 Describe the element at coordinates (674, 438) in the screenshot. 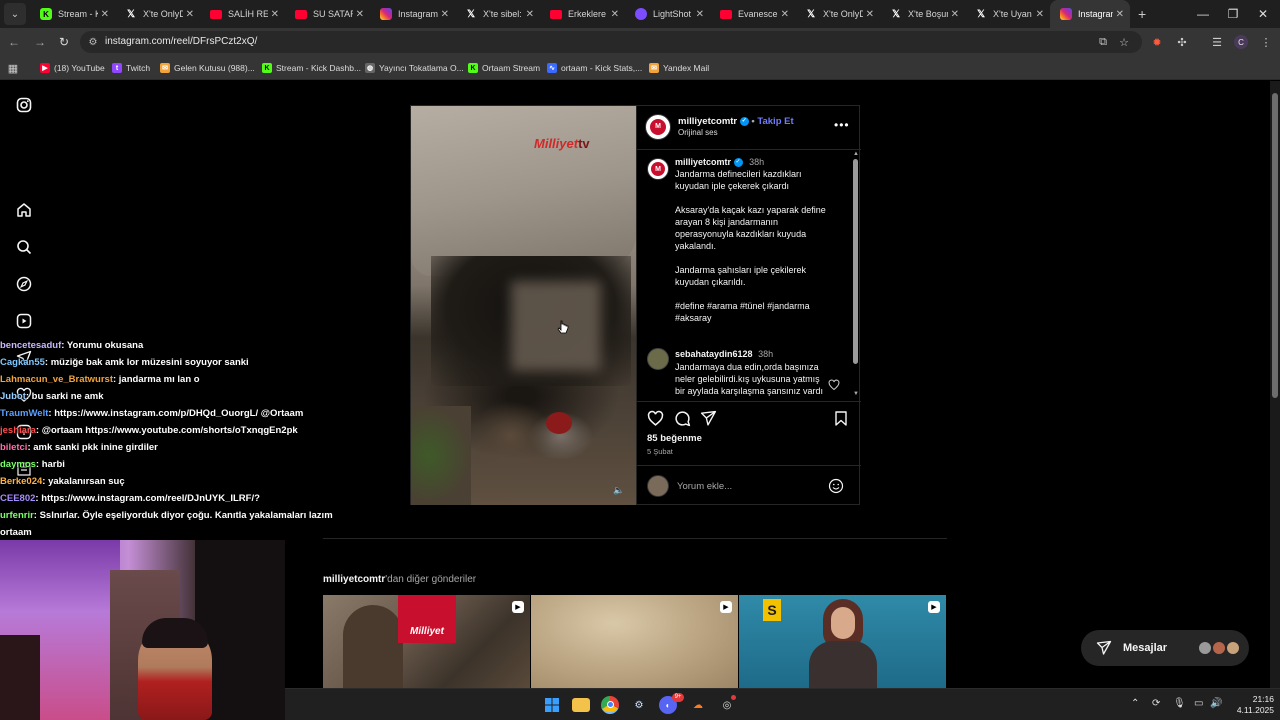

I see `like-count: 85 beğenme` at that location.